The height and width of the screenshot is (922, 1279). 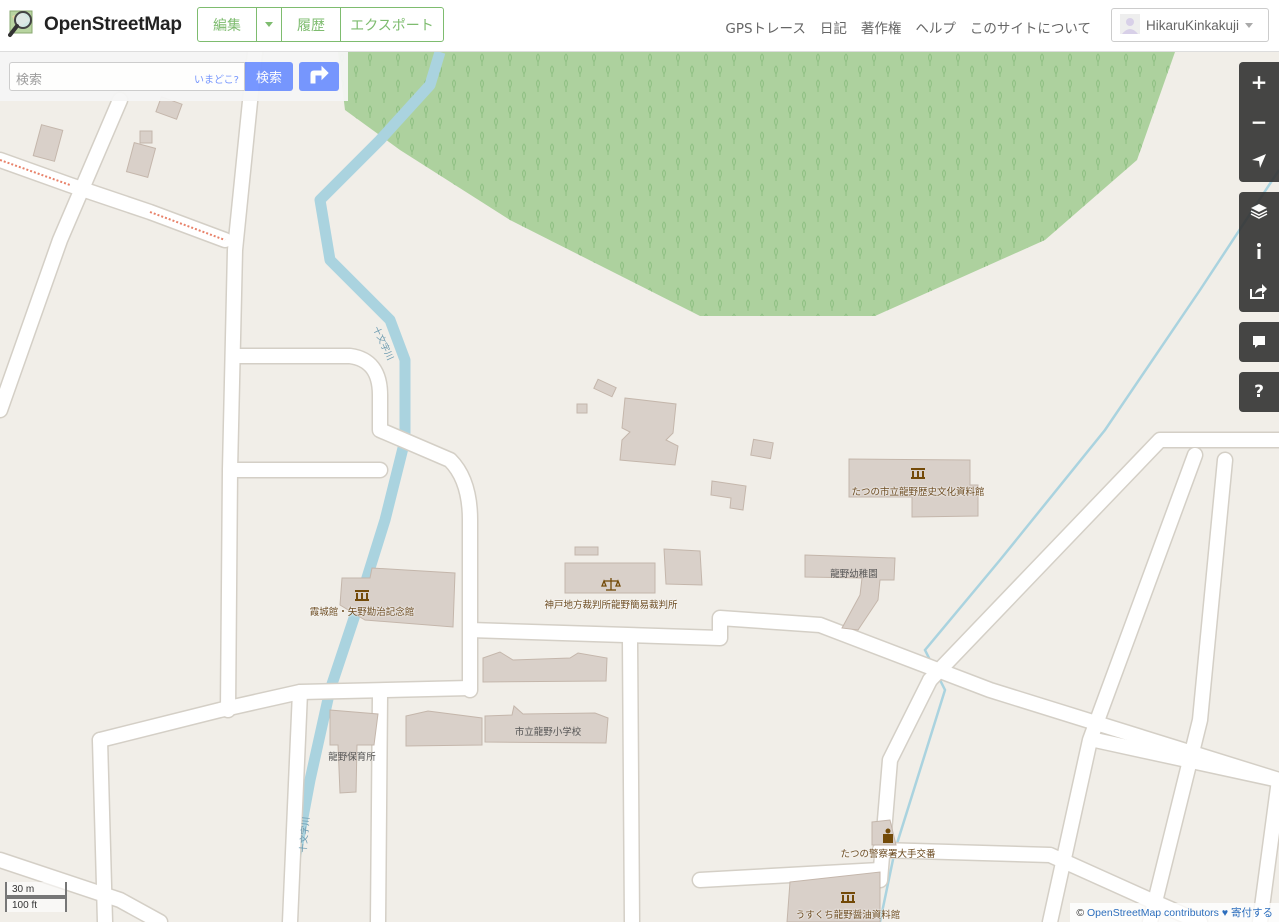 What do you see at coordinates (362, 611) in the screenshot?
I see `label-museum-kajokan: 霞城館・矢野勘治記念館` at bounding box center [362, 611].